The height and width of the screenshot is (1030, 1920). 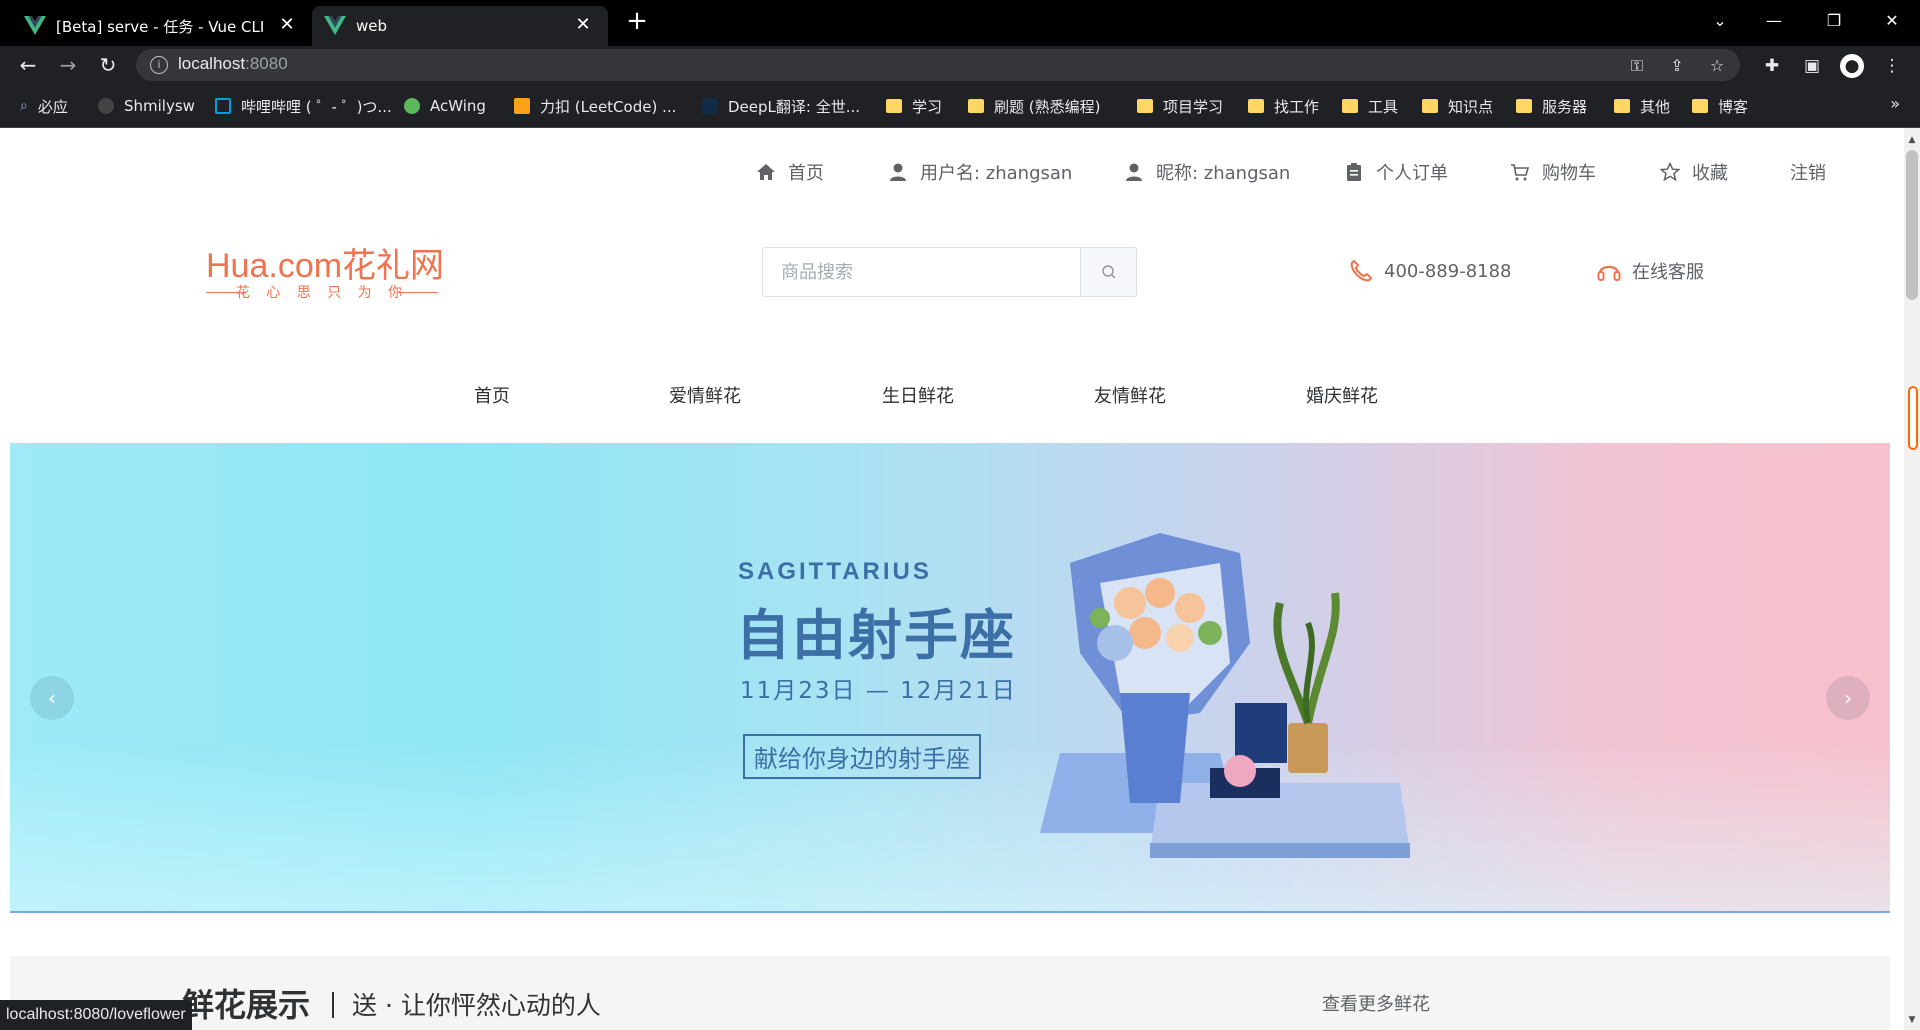 I want to click on share-icon: ⇪, so click(x=1677, y=66).